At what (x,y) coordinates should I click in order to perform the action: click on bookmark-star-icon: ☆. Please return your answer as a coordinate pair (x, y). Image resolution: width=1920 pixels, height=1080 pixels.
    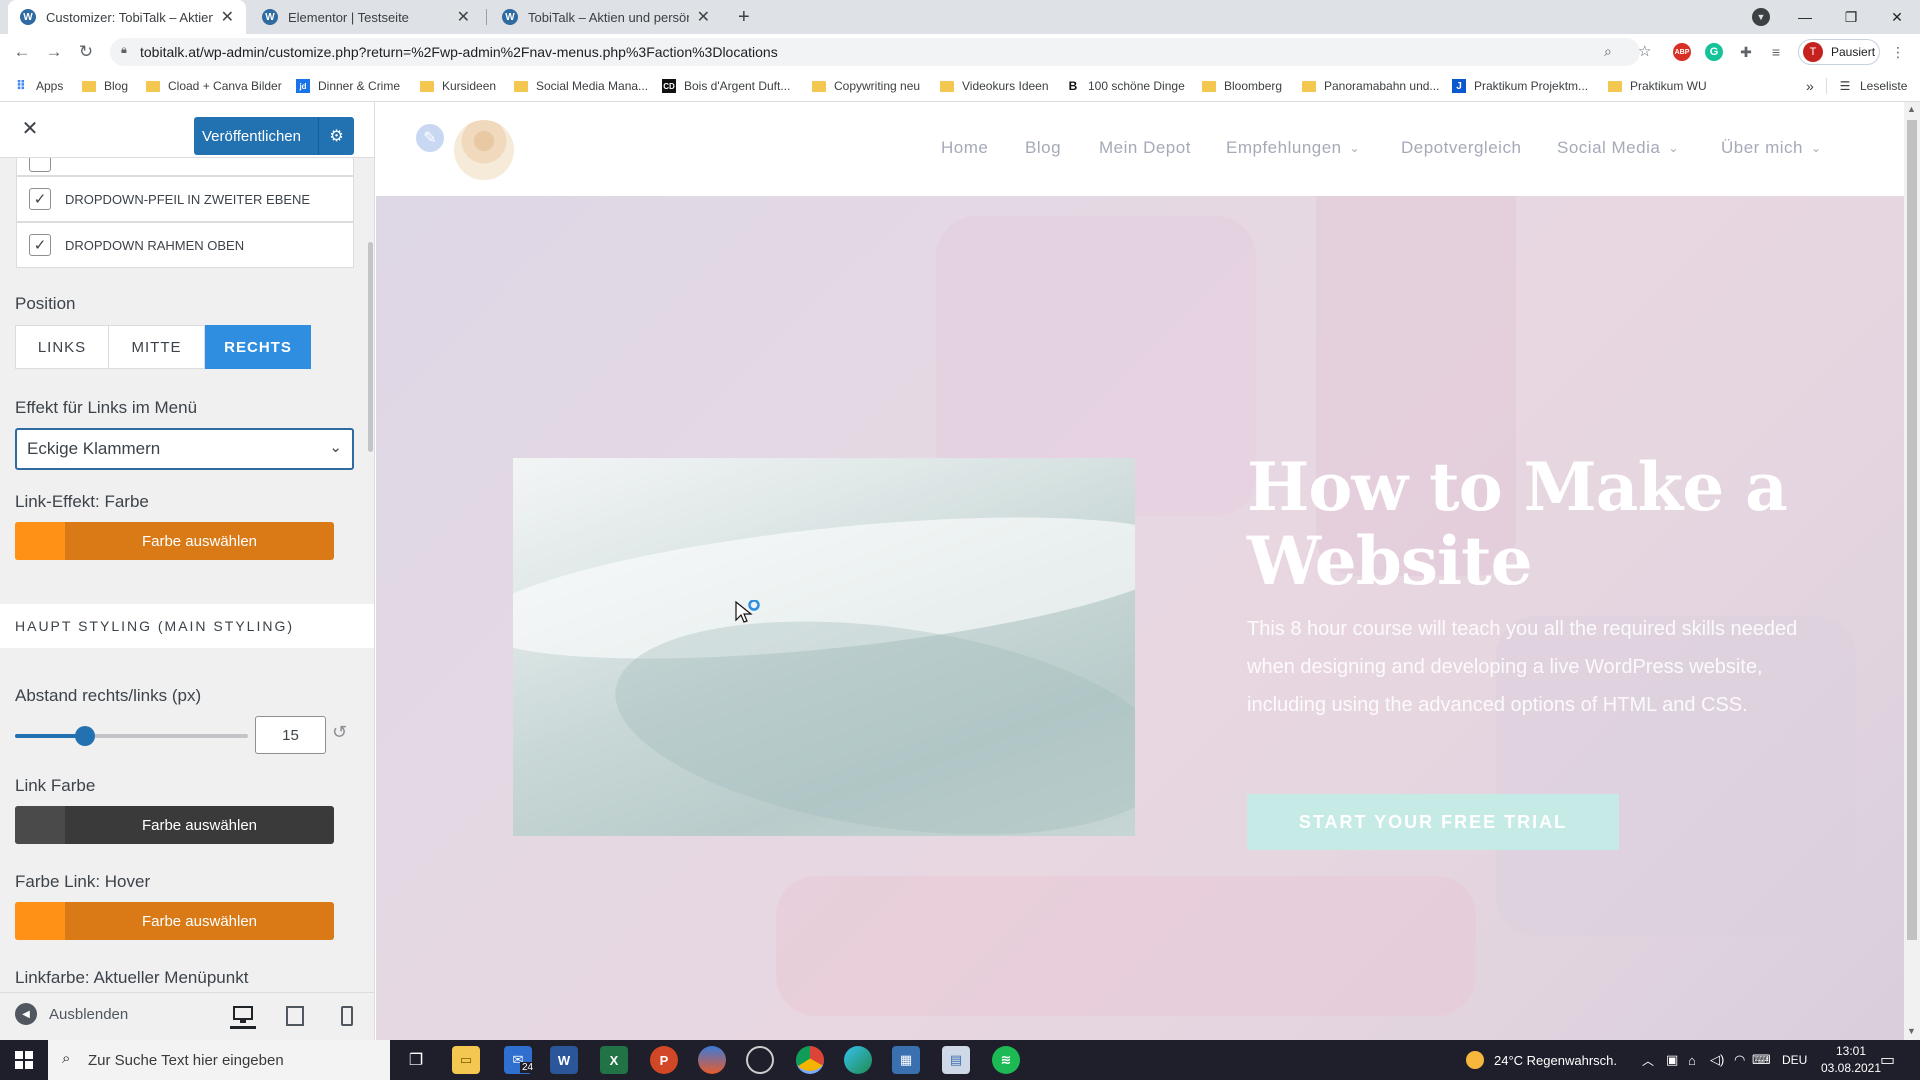
    Looking at the image, I should click on (1644, 51).